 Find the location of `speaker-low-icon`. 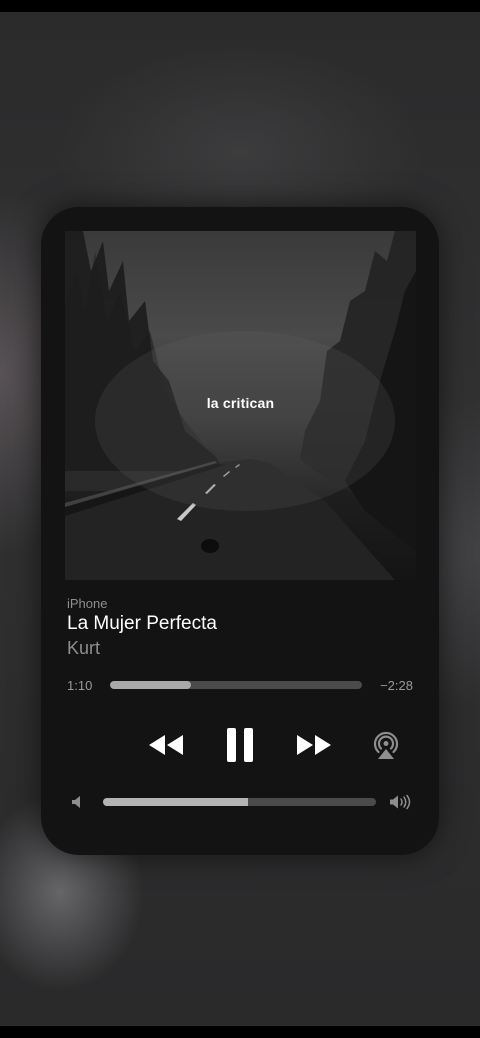

speaker-low-icon is located at coordinates (77, 802).